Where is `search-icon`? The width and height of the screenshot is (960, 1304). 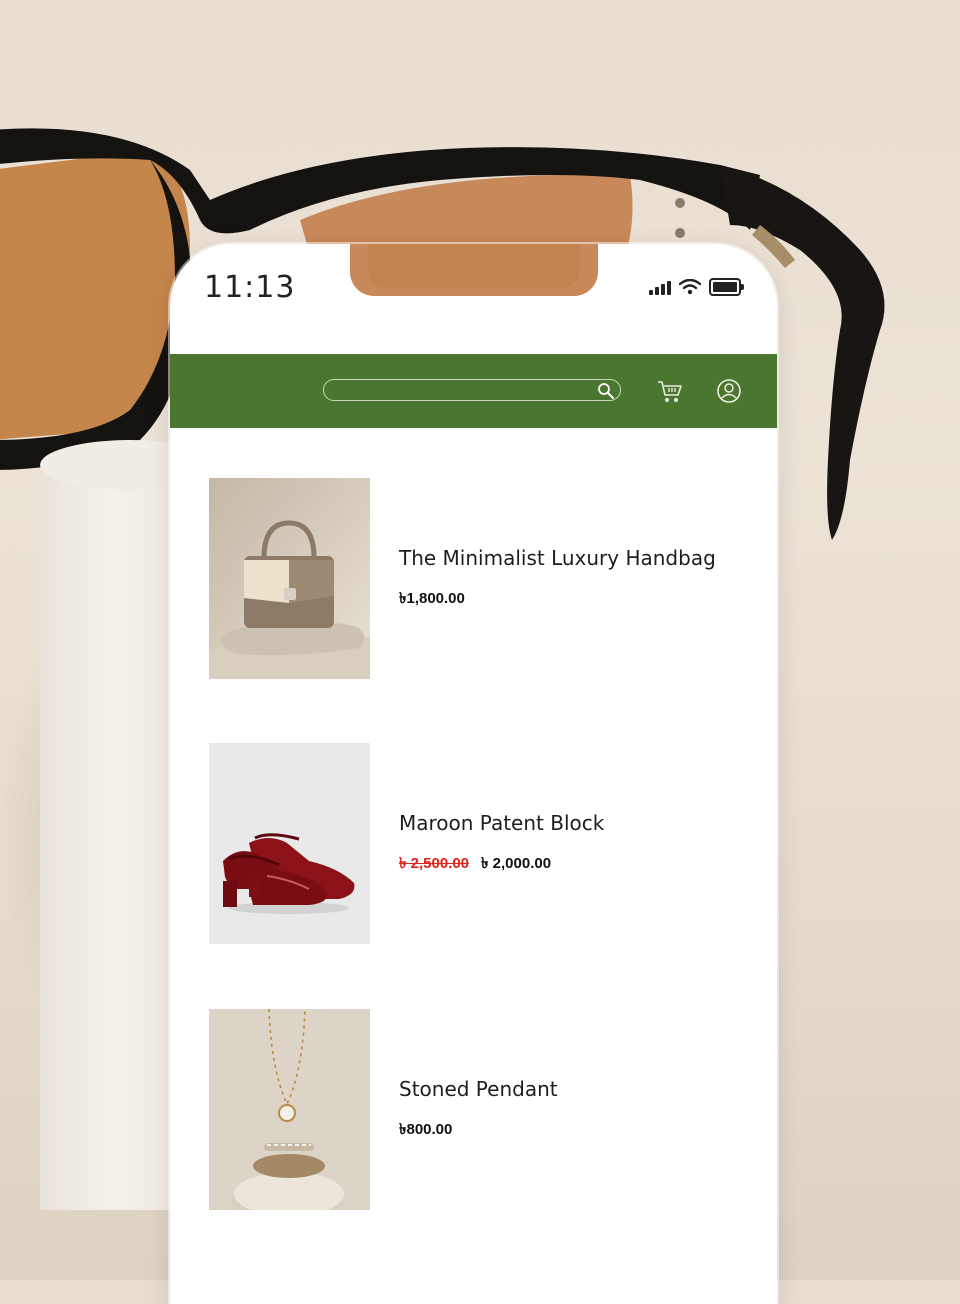 search-icon is located at coordinates (606, 391).